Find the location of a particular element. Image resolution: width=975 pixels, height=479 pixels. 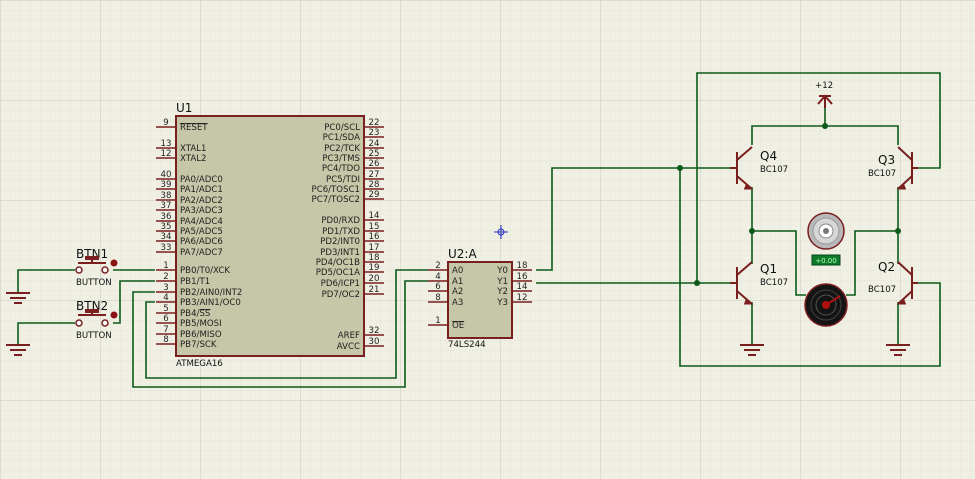

u1-pin-number: 38 is located at coordinates (166, 196).